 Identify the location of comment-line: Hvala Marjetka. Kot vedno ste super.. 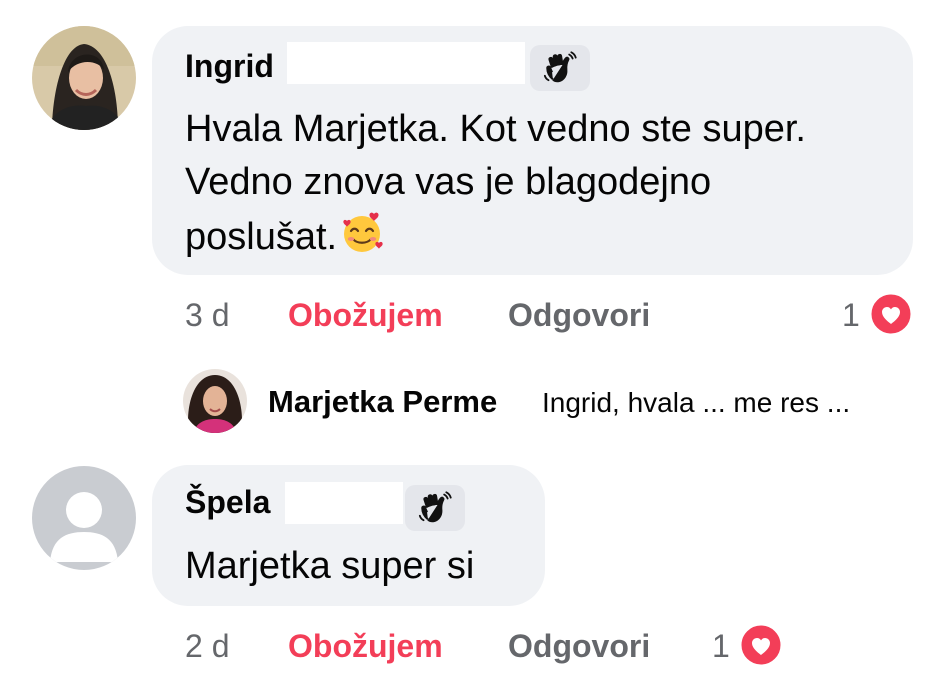
(495, 129).